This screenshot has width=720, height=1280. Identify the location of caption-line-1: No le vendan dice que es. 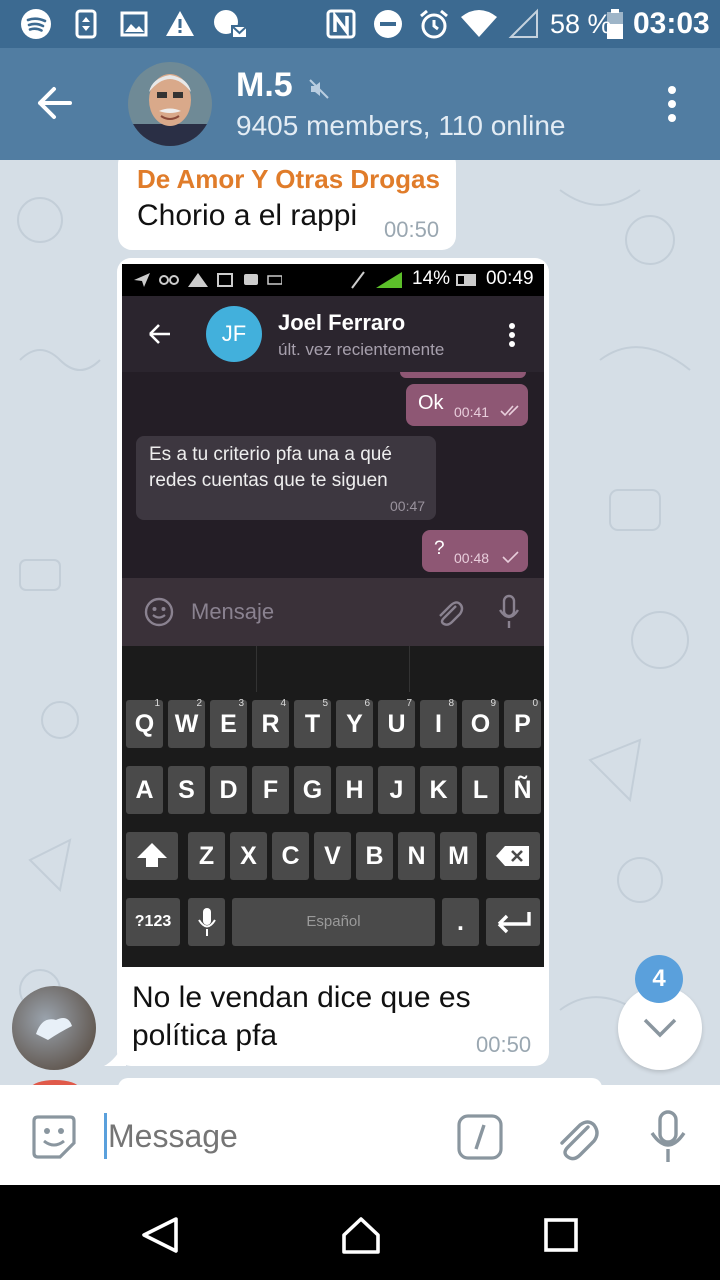
(301, 997).